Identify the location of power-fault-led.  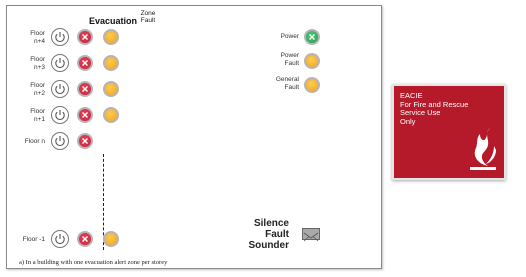
(312, 61).